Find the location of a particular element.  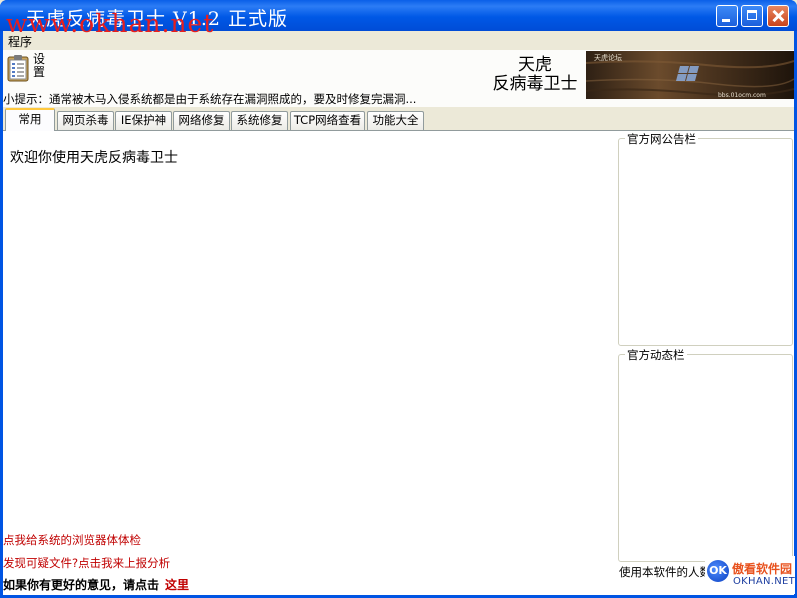

maximize-button is located at coordinates (752, 16).